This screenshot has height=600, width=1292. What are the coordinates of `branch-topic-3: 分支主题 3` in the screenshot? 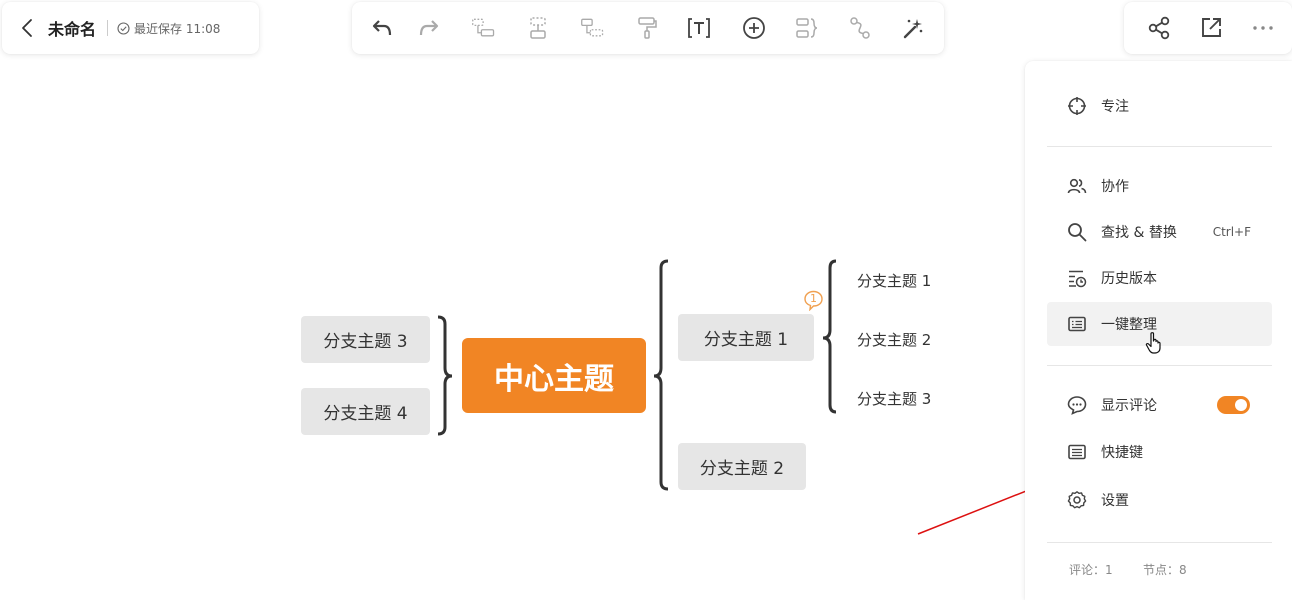 It's located at (365, 339).